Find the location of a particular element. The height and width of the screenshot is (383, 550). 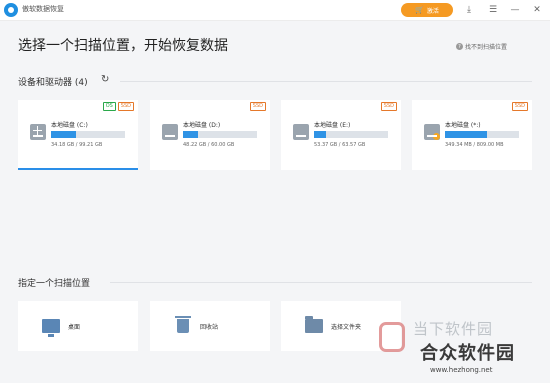

watermark-logo is located at coordinates (392, 337).